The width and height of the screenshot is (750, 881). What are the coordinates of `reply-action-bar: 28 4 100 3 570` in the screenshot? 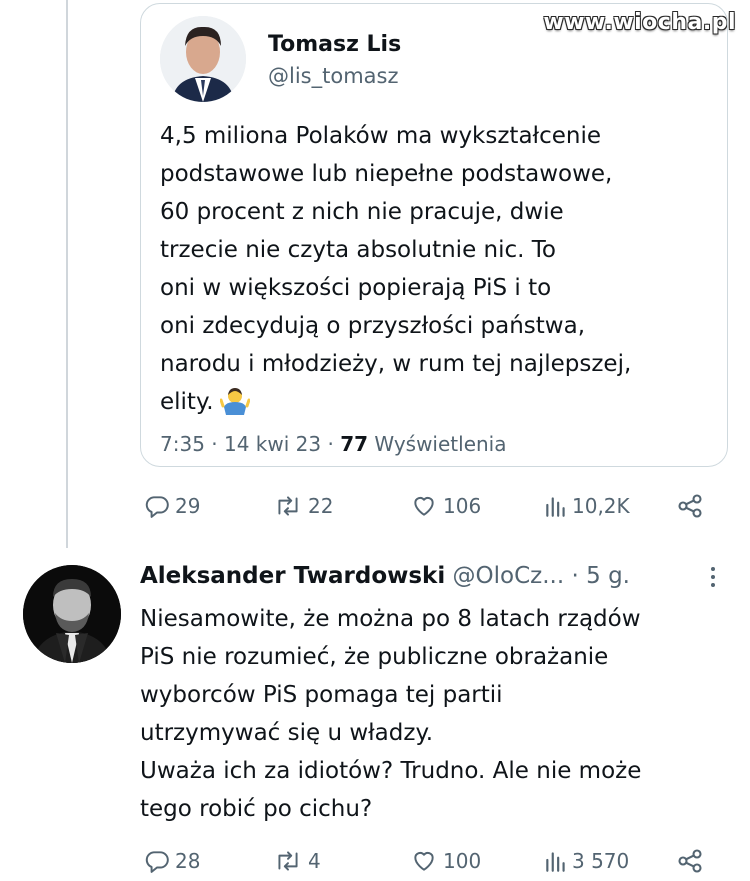 It's located at (430, 861).